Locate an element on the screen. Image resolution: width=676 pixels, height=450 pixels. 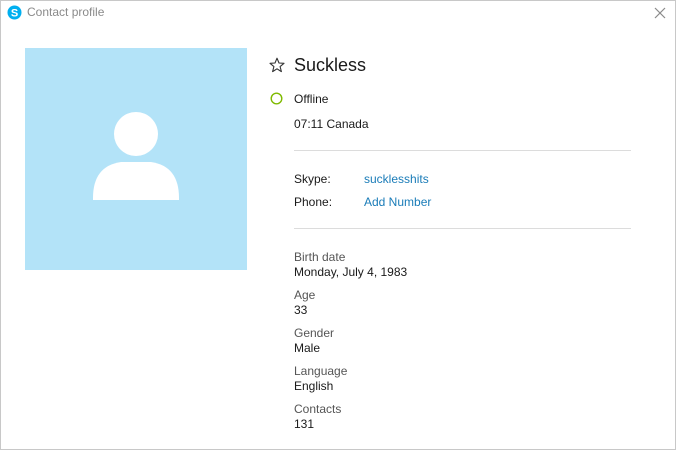
phone-label: Phone: is located at coordinates (313, 202).